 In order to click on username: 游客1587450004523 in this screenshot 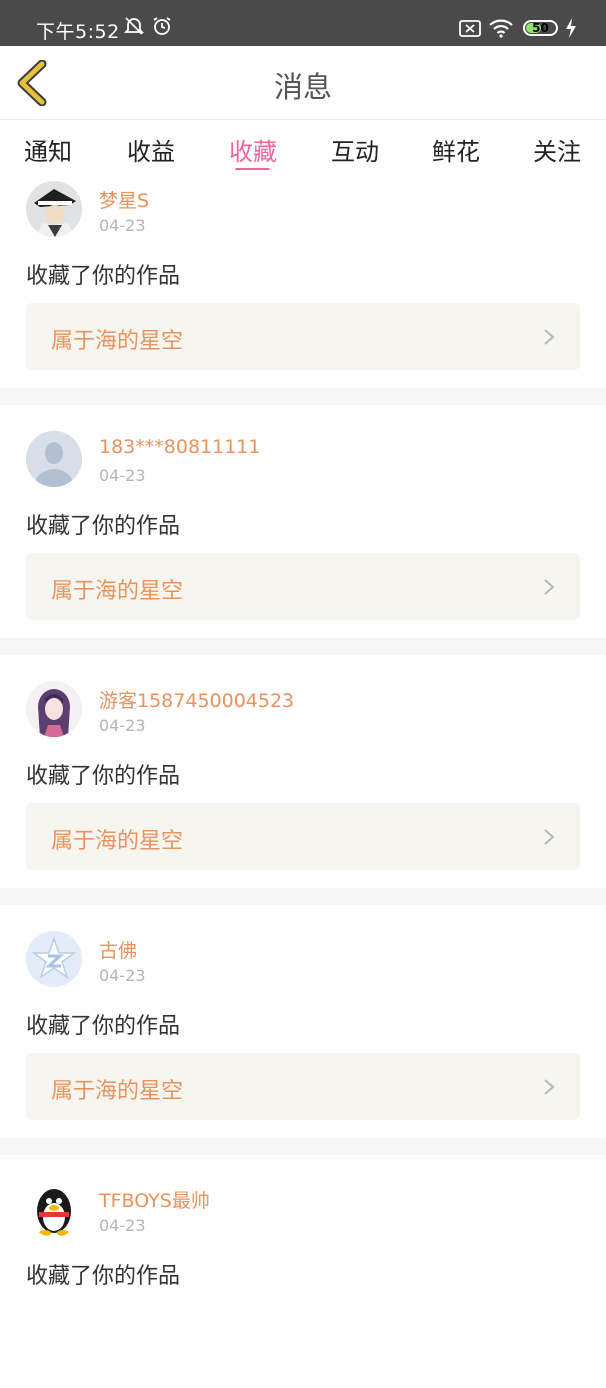, I will do `click(196, 699)`.